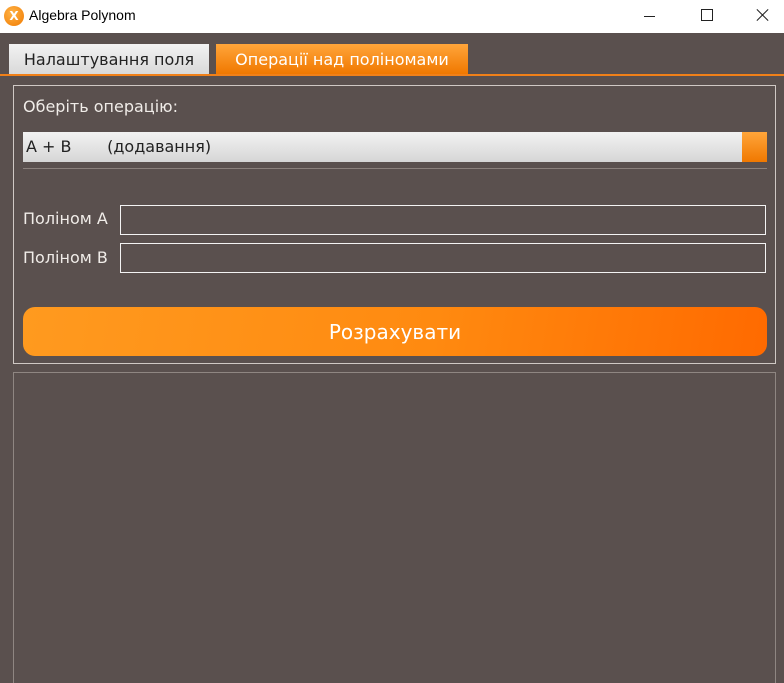 The width and height of the screenshot is (784, 683). What do you see at coordinates (65, 257) in the screenshot?
I see `polynomial-b-label: Поліном B` at bounding box center [65, 257].